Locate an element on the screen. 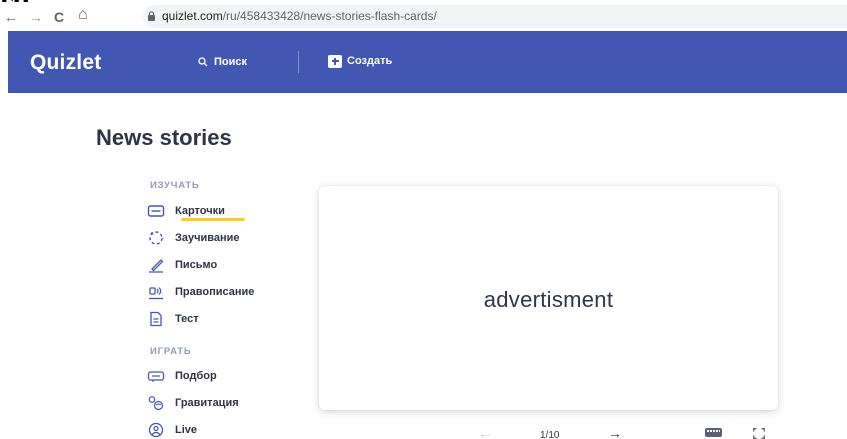 The height and width of the screenshot is (439, 847). search-button: Поиск is located at coordinates (222, 62).